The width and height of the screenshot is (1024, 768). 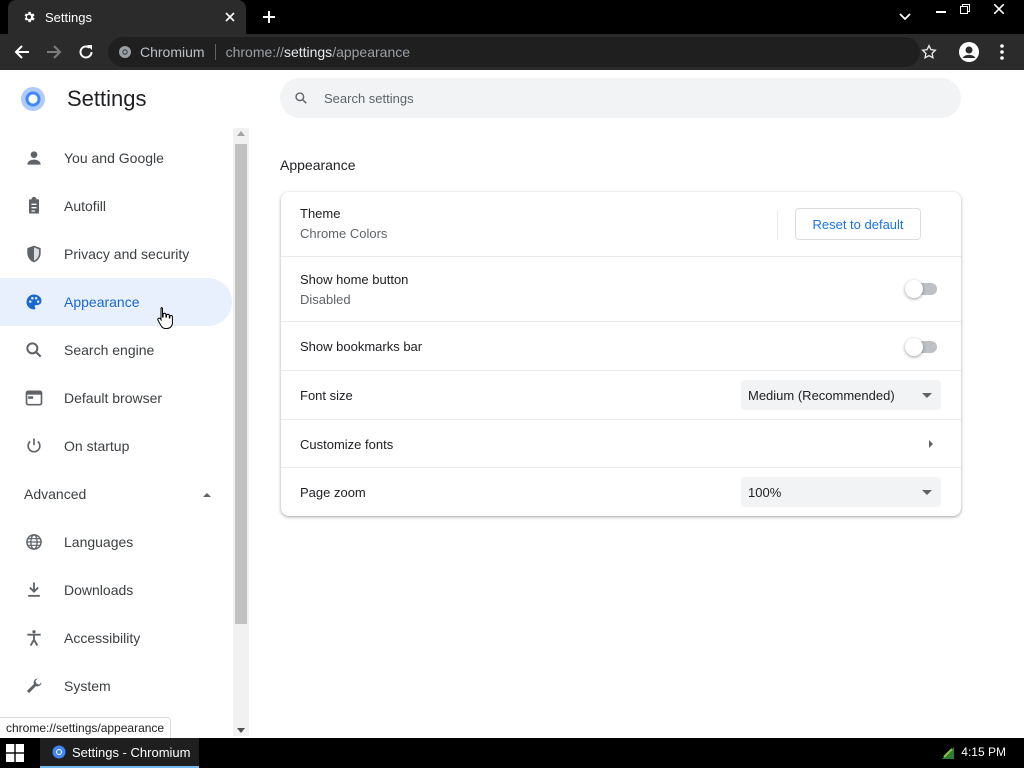 I want to click on sidebar-item-label: You and Google, so click(x=114, y=158).